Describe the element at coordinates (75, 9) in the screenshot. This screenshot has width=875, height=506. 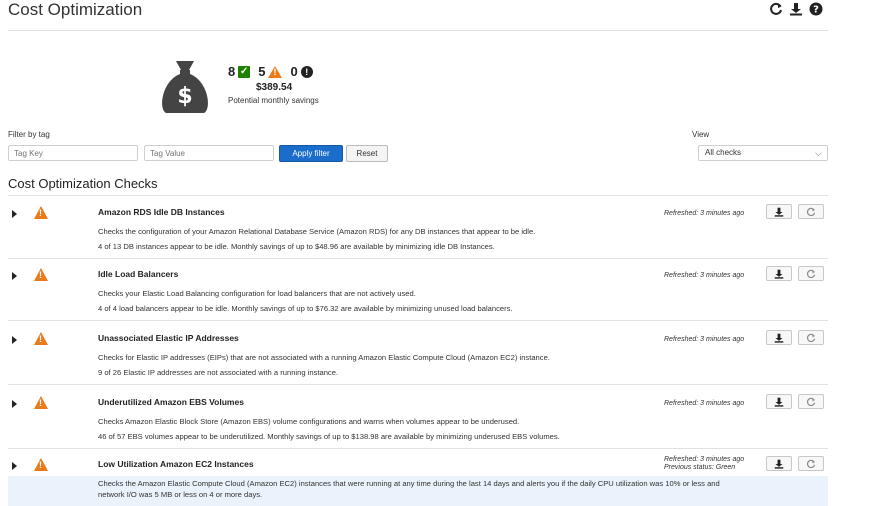
I see `page-title: Cost Optimization` at that location.